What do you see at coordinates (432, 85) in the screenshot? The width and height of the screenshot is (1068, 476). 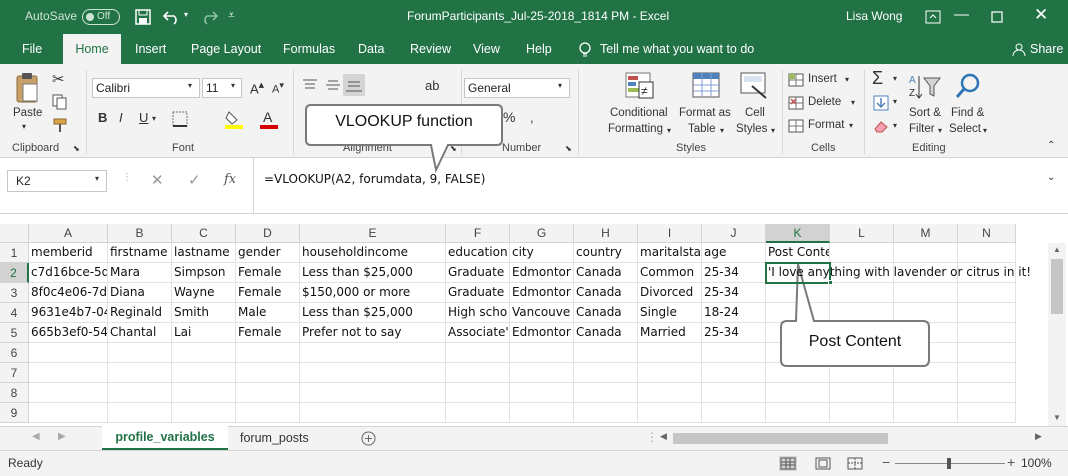 I see `wrap-text-icon: ab` at bounding box center [432, 85].